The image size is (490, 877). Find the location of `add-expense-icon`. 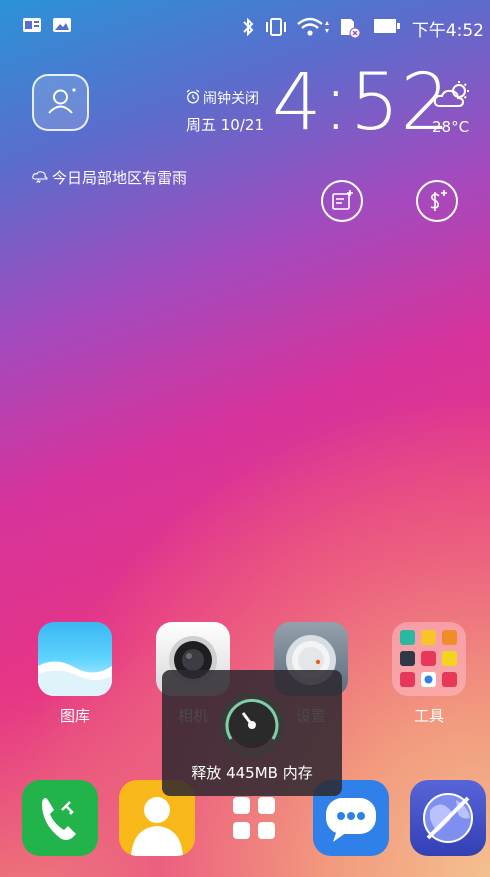

add-expense-icon is located at coordinates (438, 200).